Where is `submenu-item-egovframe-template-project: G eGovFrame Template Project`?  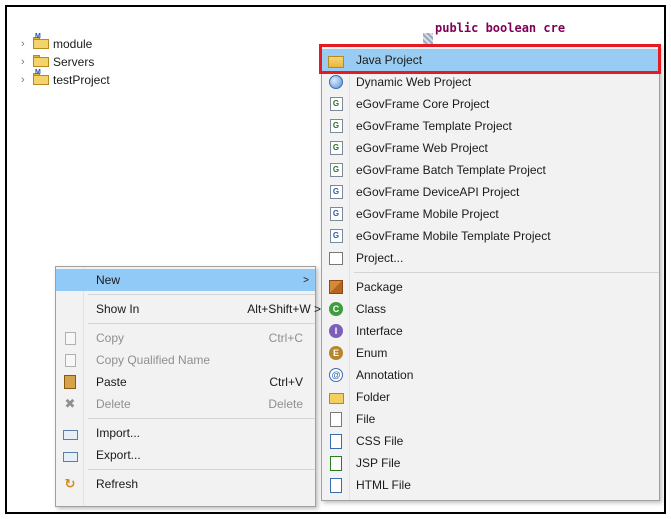 submenu-item-egovframe-template-project: G eGovFrame Template Project is located at coordinates (490, 126).